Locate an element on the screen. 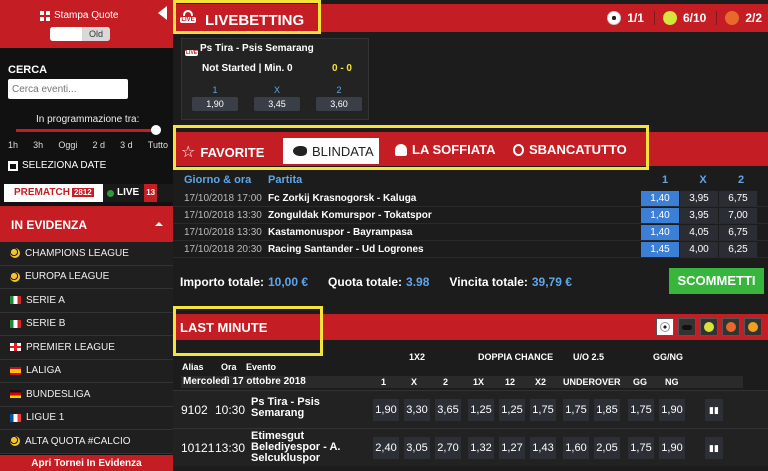 This screenshot has width=768, height=471. odd-button: 3,30 is located at coordinates (417, 410).